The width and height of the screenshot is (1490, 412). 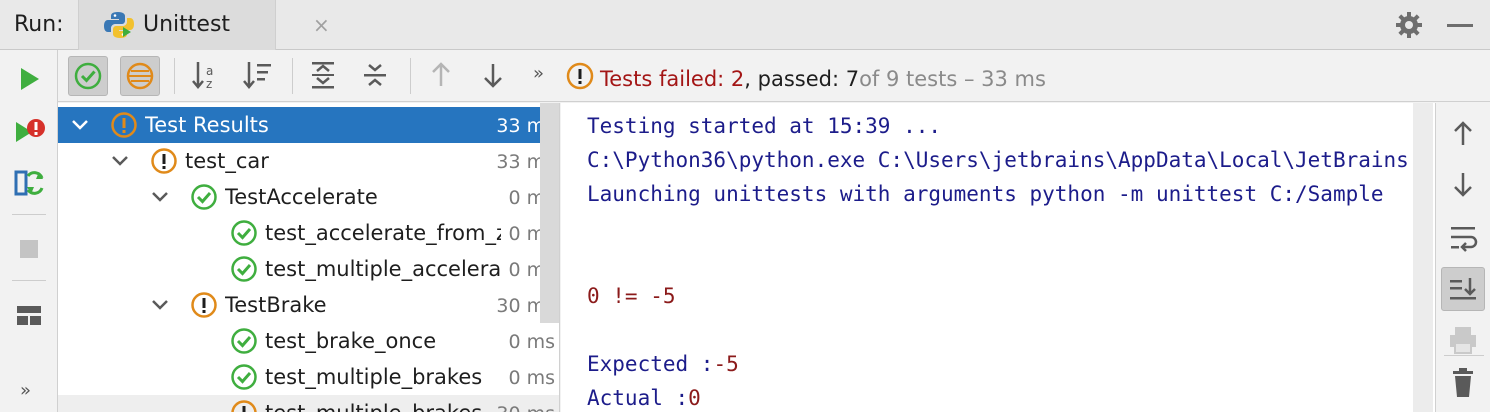 What do you see at coordinates (324, 76) in the screenshot?
I see `expand-all-icon` at bounding box center [324, 76].